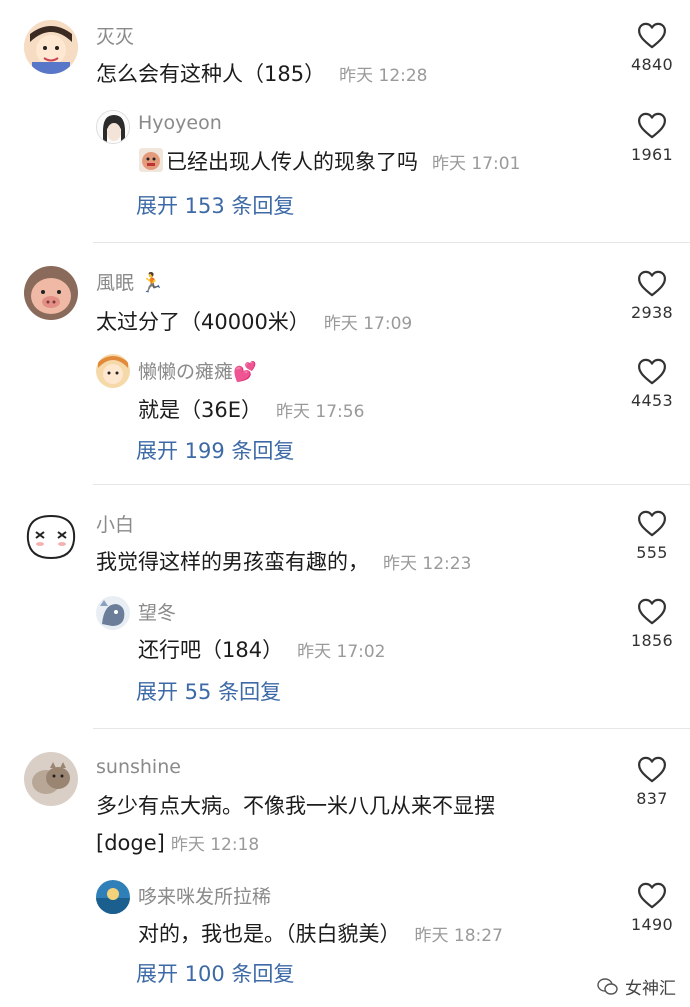 This screenshot has width=690, height=1007. I want to click on reply-time: 昨天 17:02, so click(341, 652).